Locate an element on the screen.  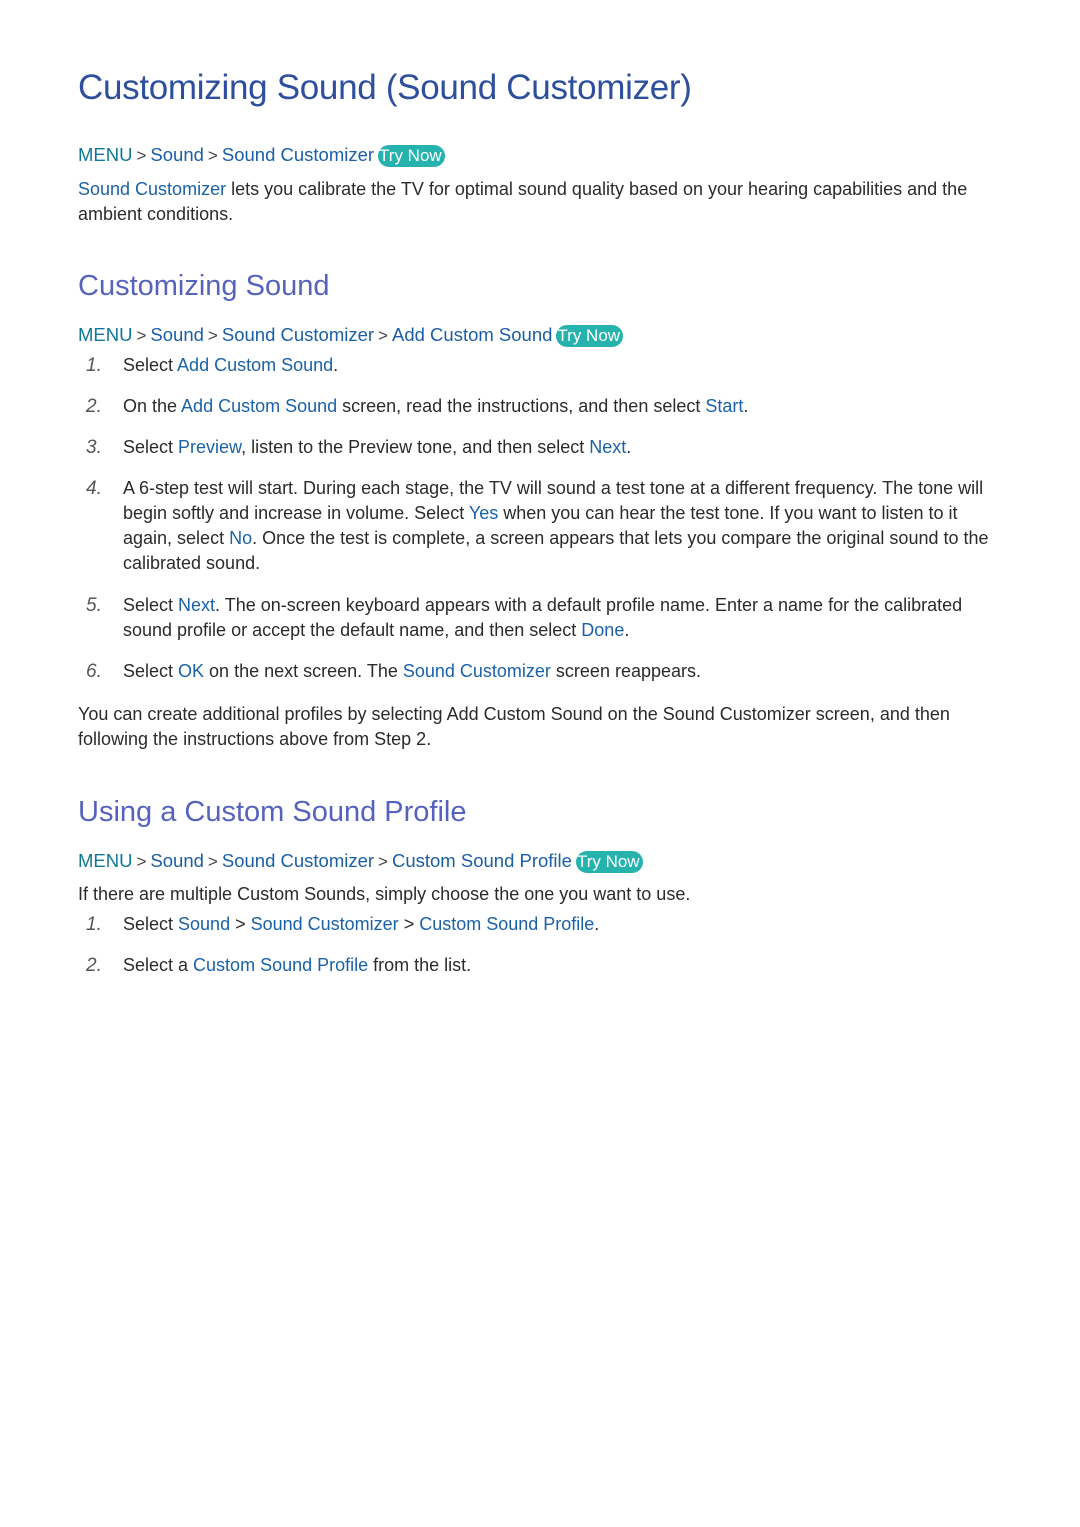
list-item: 1. Select Add Custom Sound. is located at coordinates (543, 365).